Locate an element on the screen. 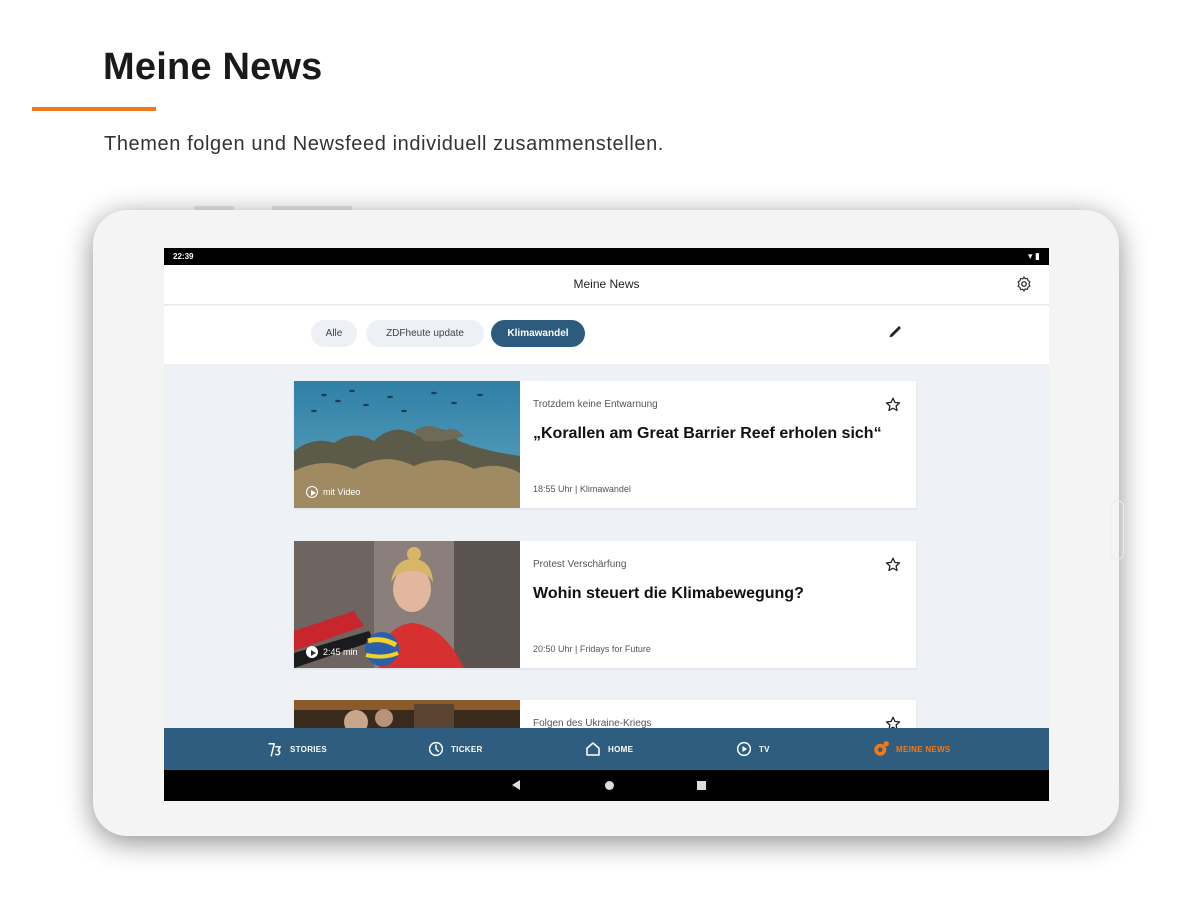  media-badge: 2:45 min is located at coordinates (332, 652).